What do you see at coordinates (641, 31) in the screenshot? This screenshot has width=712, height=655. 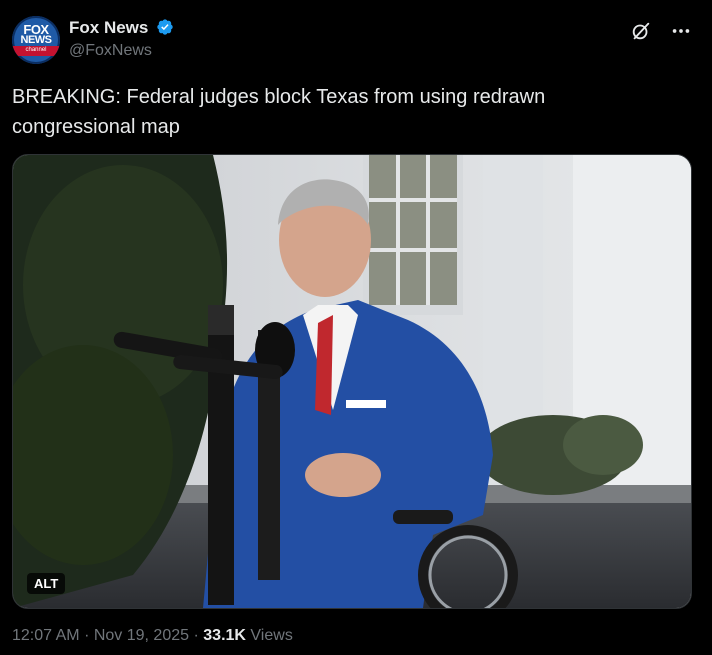 I see `grok-icon` at bounding box center [641, 31].